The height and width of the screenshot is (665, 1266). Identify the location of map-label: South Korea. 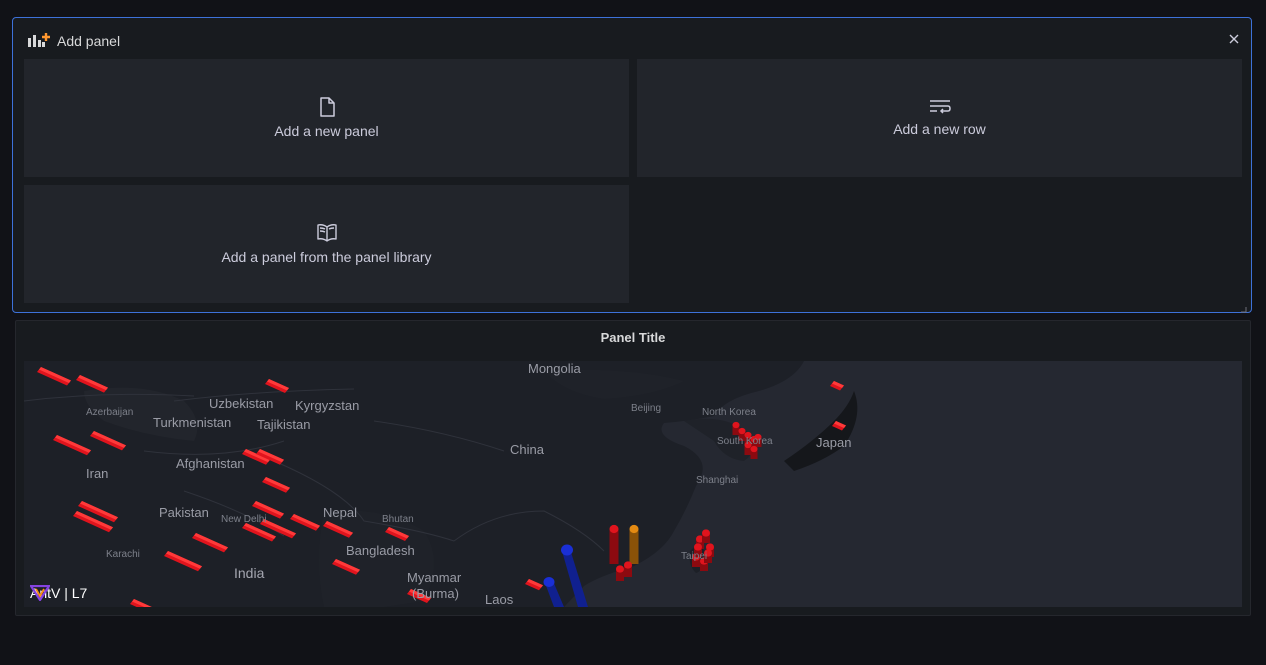
(745, 441).